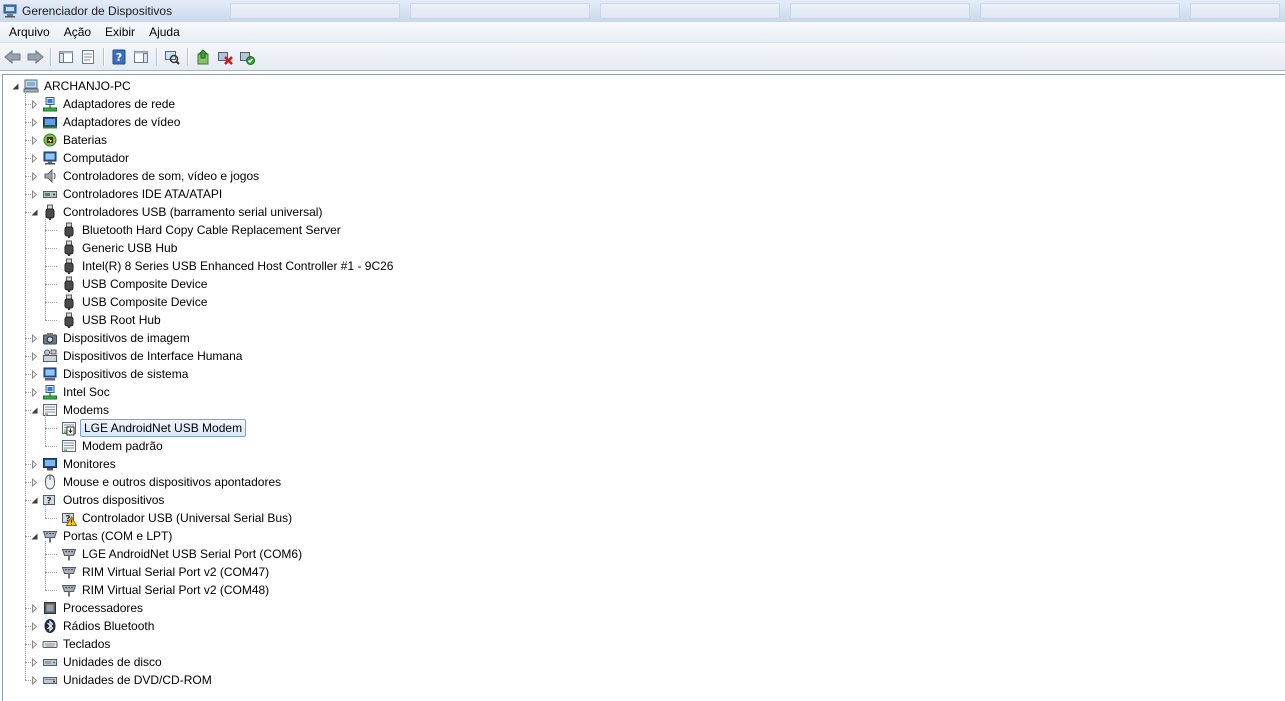 The width and height of the screenshot is (1285, 701). Describe the element at coordinates (69, 140) in the screenshot. I see `tree-category-baterias: Baterias` at that location.